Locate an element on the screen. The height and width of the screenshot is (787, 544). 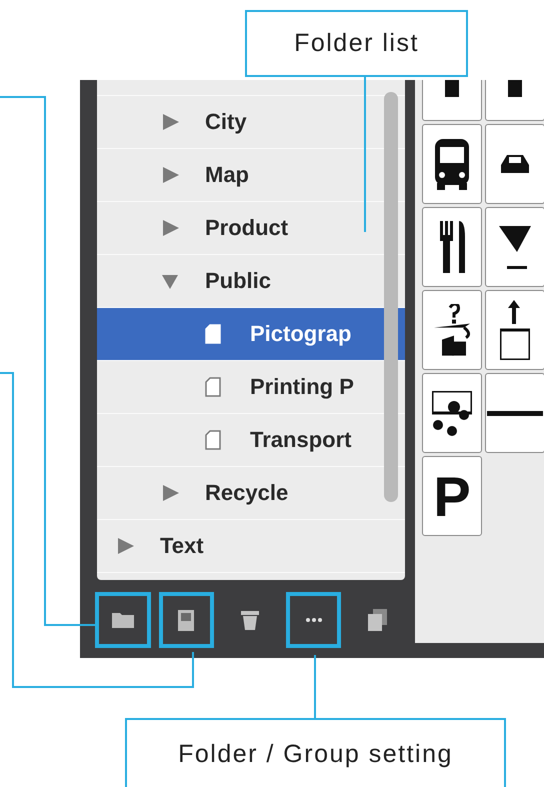
glass-icon is located at coordinates (515, 247).